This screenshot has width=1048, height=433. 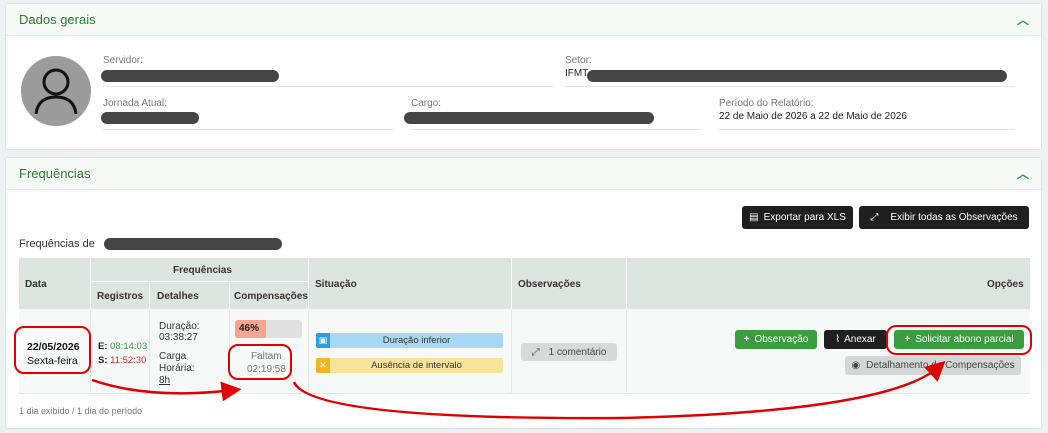 I want to click on col-opcoes: Opções, so click(x=1005, y=284).